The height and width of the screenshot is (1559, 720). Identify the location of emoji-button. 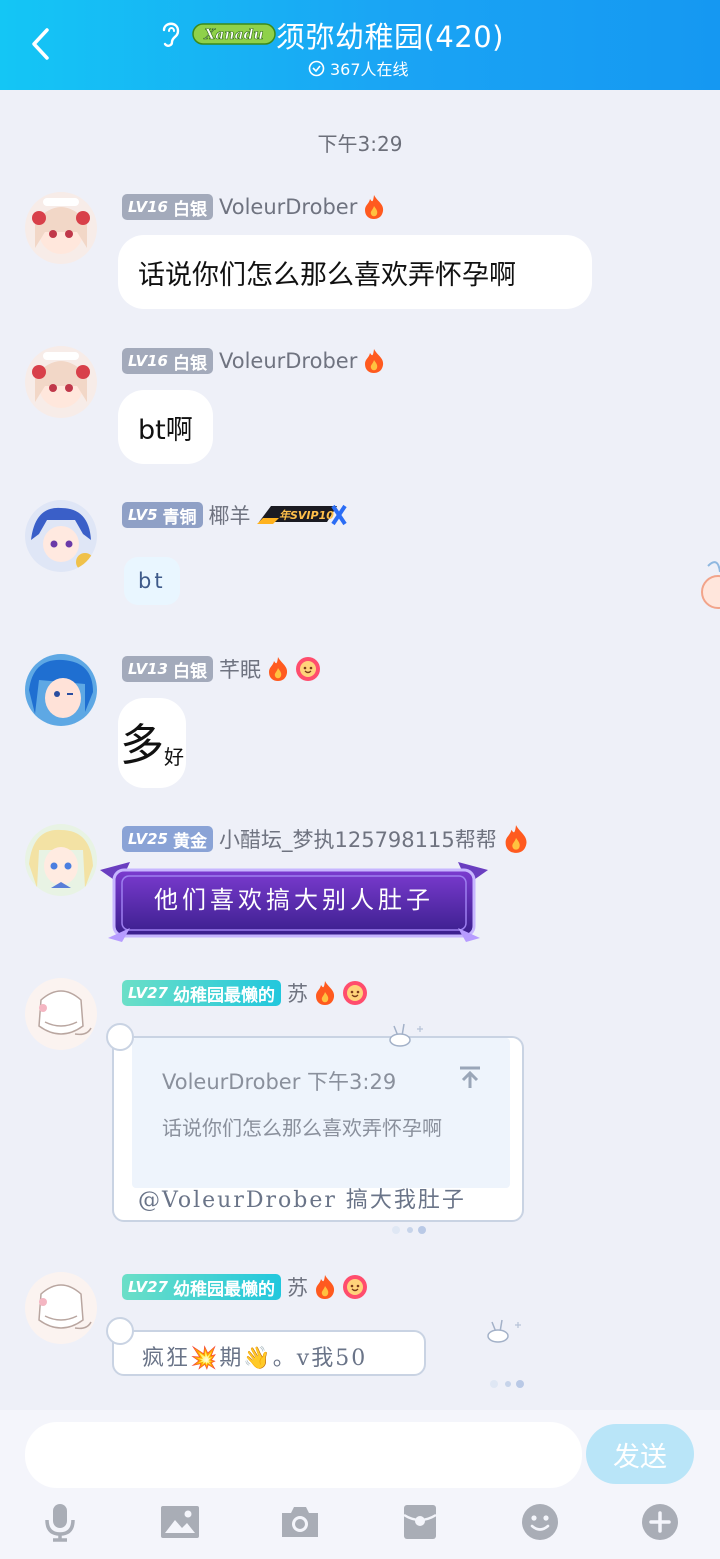
(540, 1522).